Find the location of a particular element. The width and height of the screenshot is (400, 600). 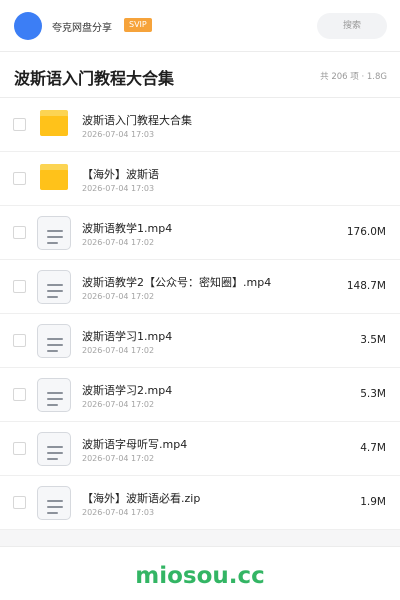

footer: miosou.cc is located at coordinates (200, 573).